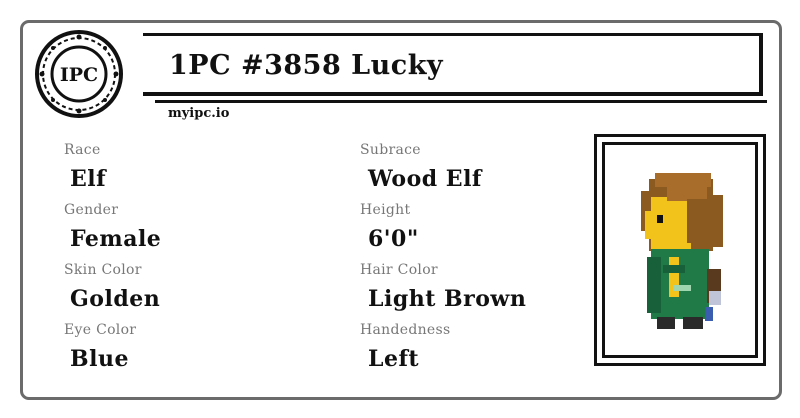 The width and height of the screenshot is (800, 418). What do you see at coordinates (99, 359) in the screenshot?
I see `eye-color-value: Blue` at bounding box center [99, 359].